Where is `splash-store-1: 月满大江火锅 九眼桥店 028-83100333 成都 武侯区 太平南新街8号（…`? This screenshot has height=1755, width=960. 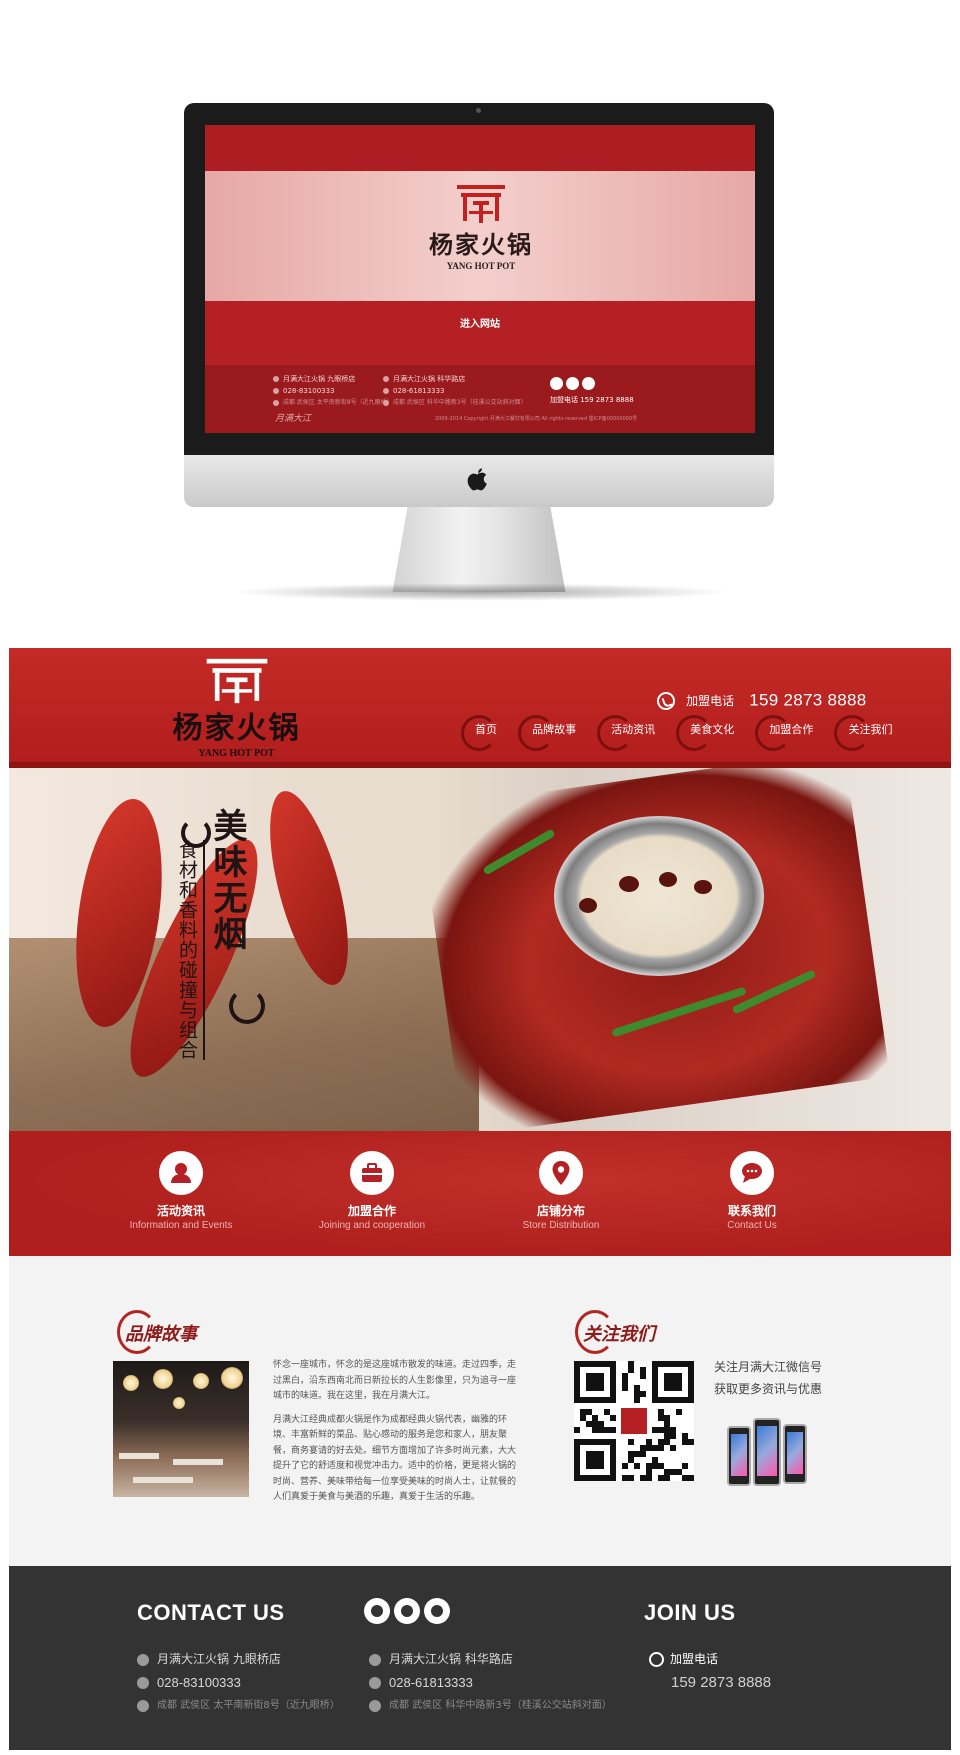
splash-store-1: 月满大江火锅 九眼桥店 028-83100333 成都 武侯区 太平南新街8号（… is located at coordinates (333, 391).